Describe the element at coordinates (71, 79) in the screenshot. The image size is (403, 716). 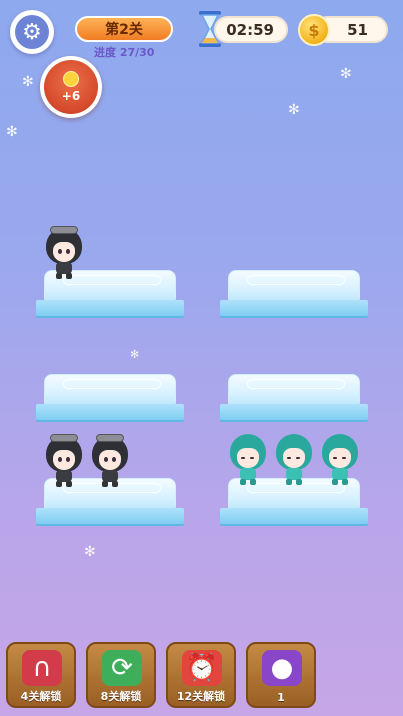
I see `bonus-coin-icon` at that location.